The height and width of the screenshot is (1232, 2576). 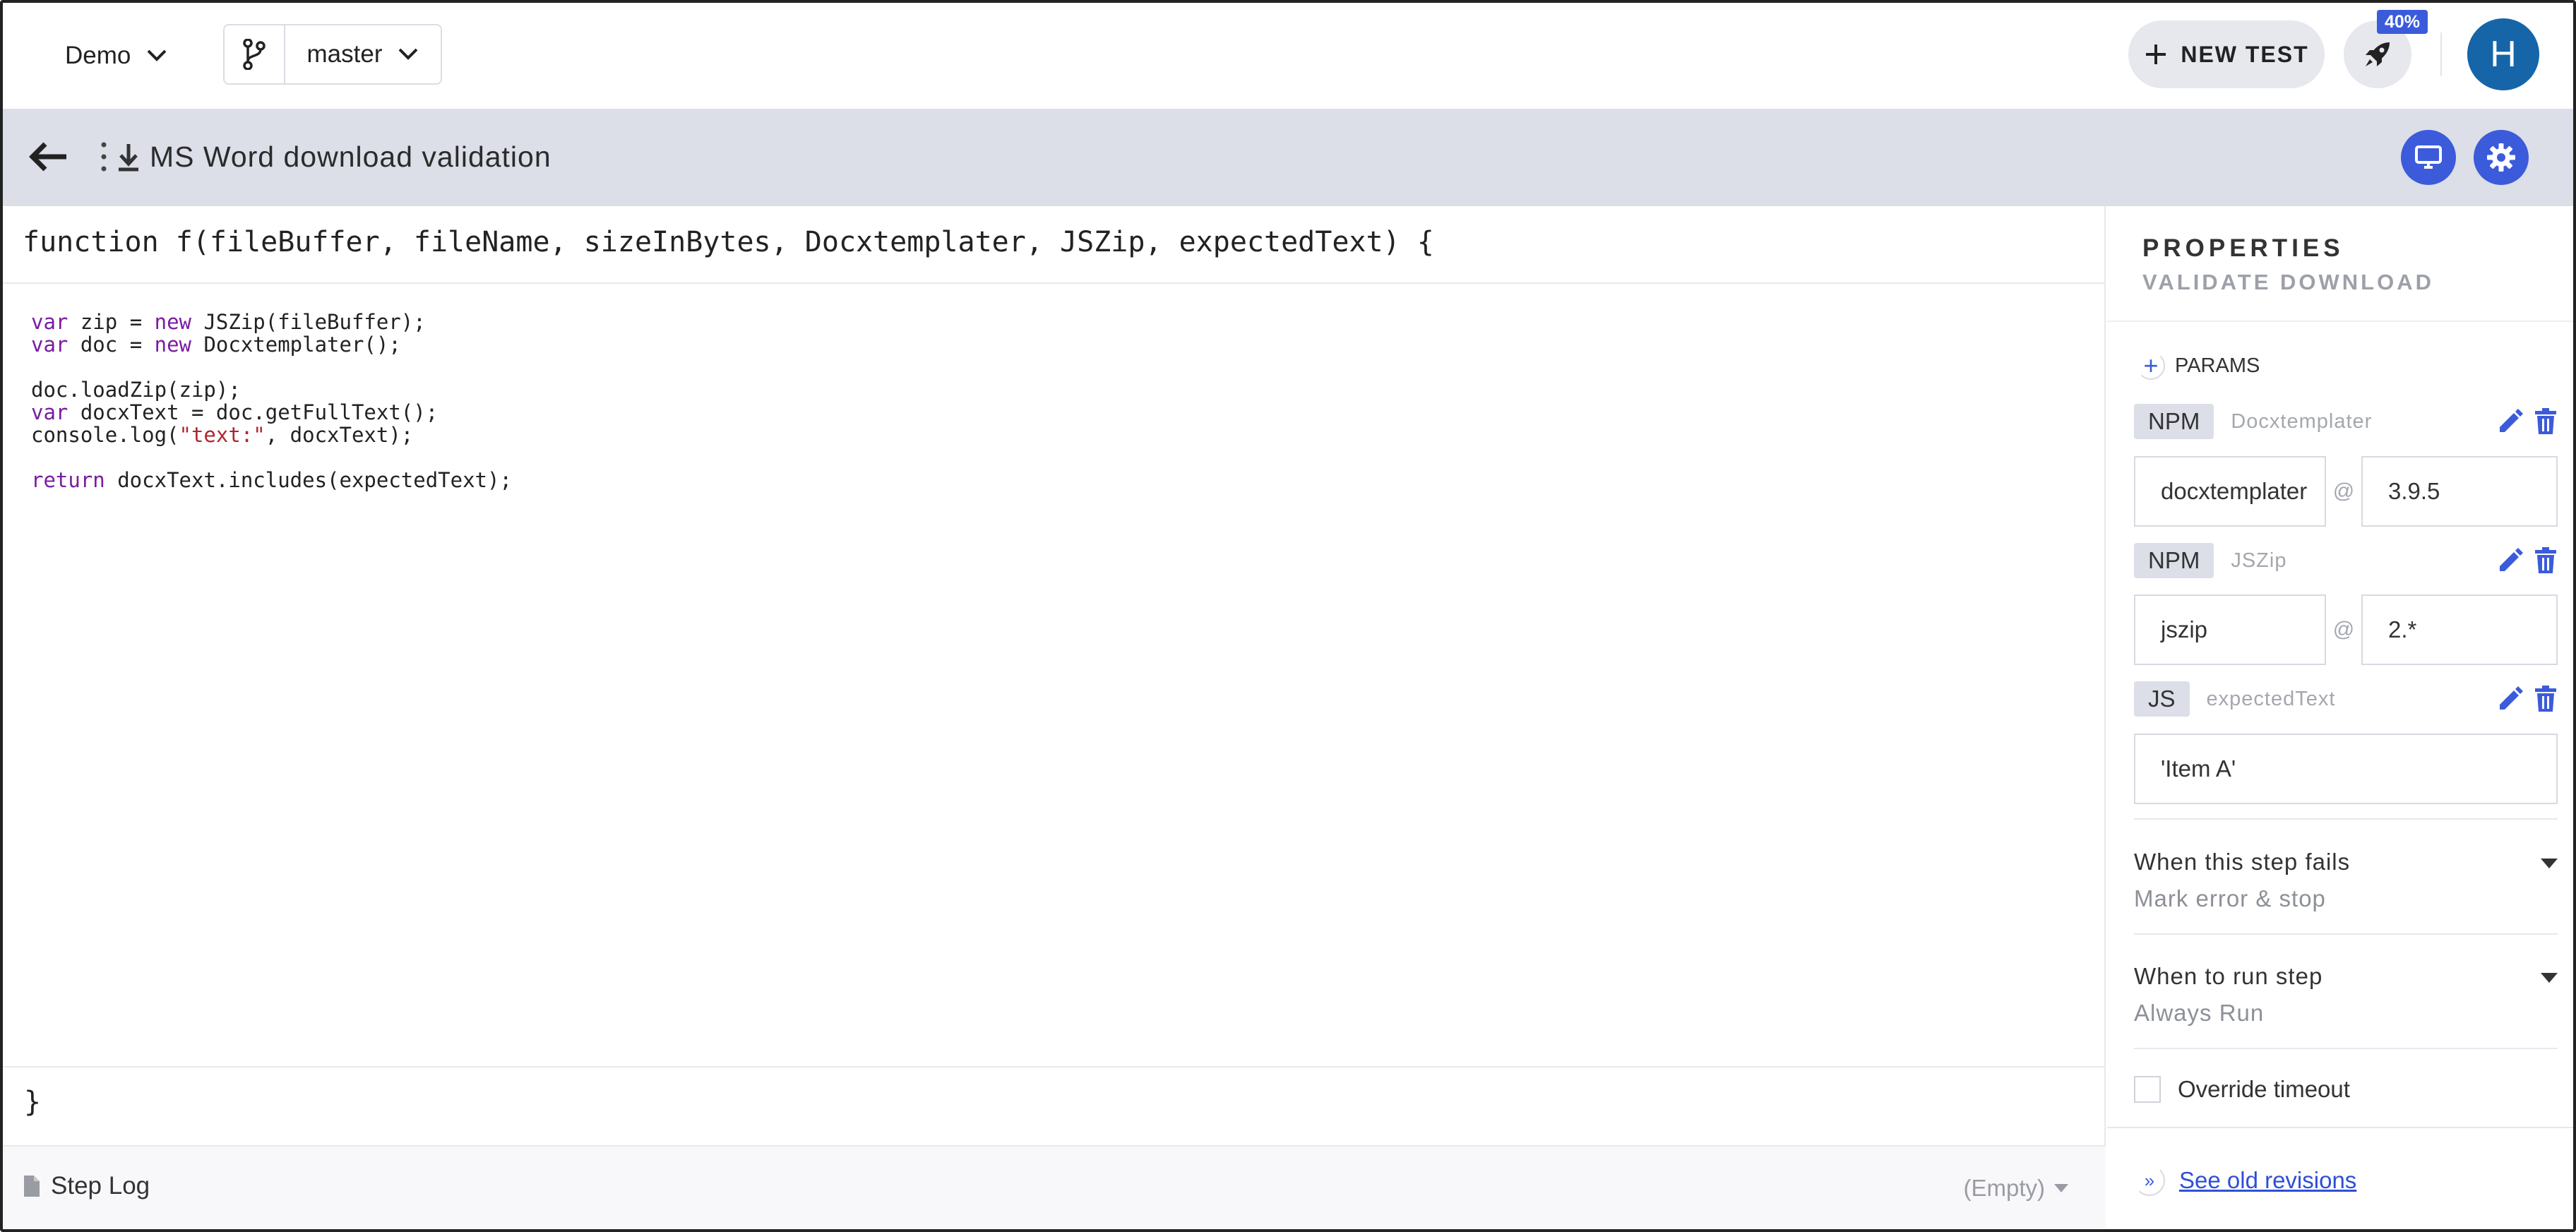 I want to click on run-condition-value: Always Run, so click(x=2199, y=1013).